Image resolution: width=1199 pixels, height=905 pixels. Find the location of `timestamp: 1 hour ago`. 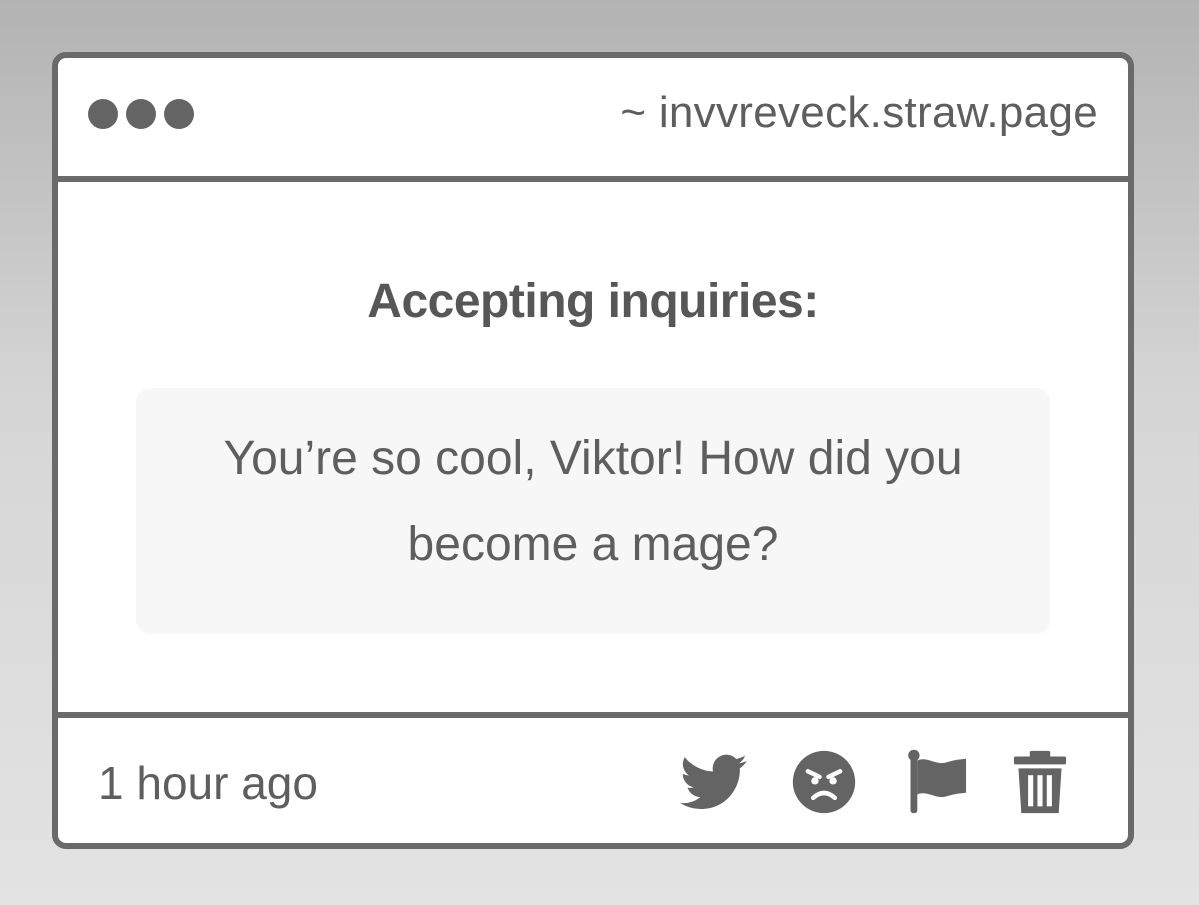

timestamp: 1 hour ago is located at coordinates (208, 783).